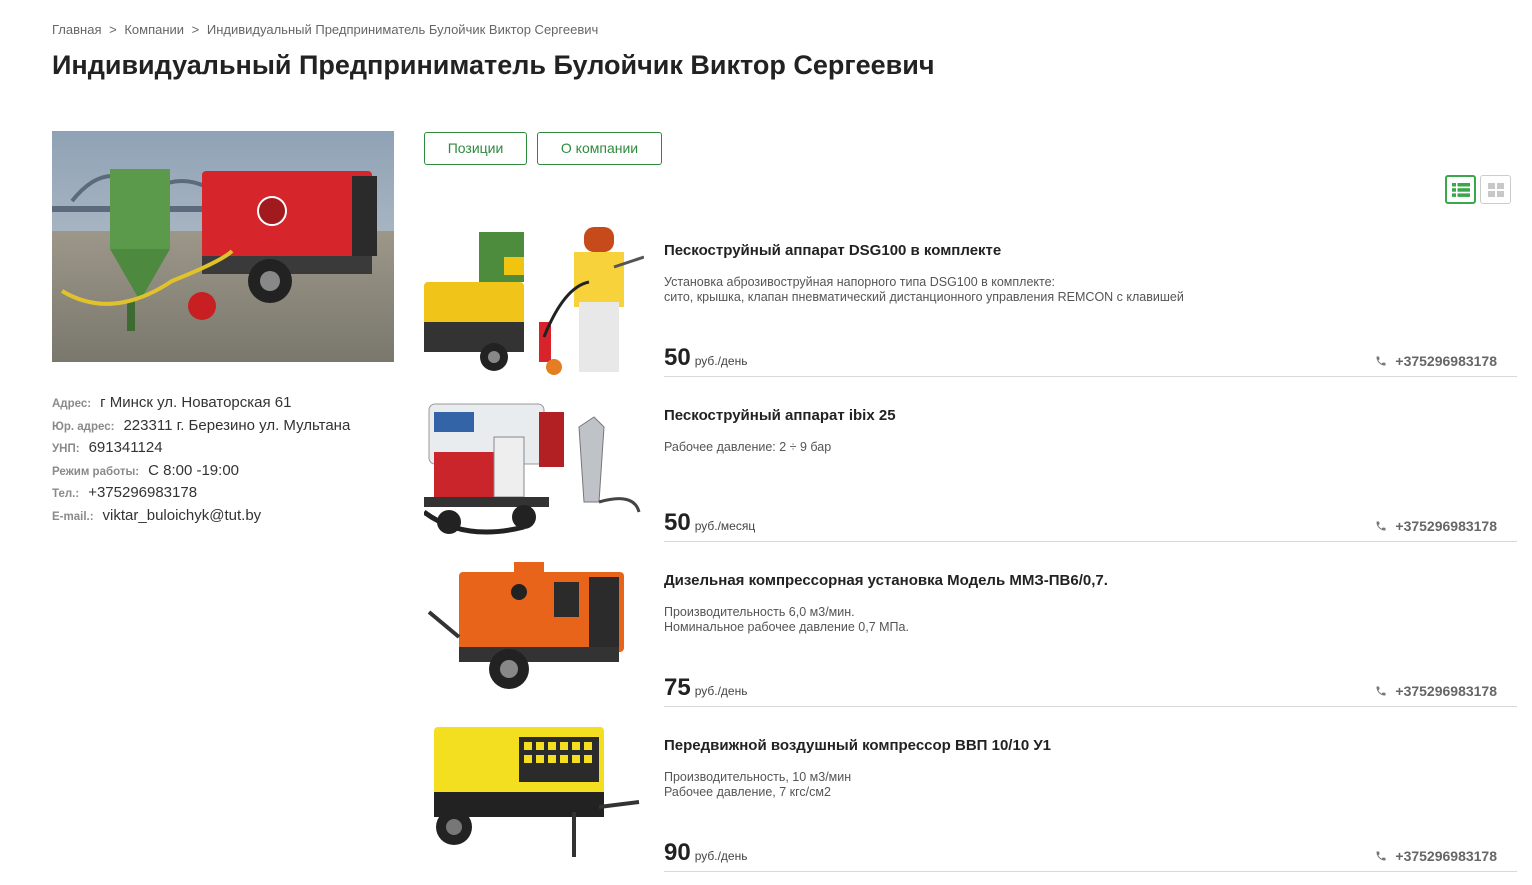 This screenshot has width=1532, height=885. I want to click on email-row: E-mail.: viktar_buloichyk@tut.by, so click(227, 518).